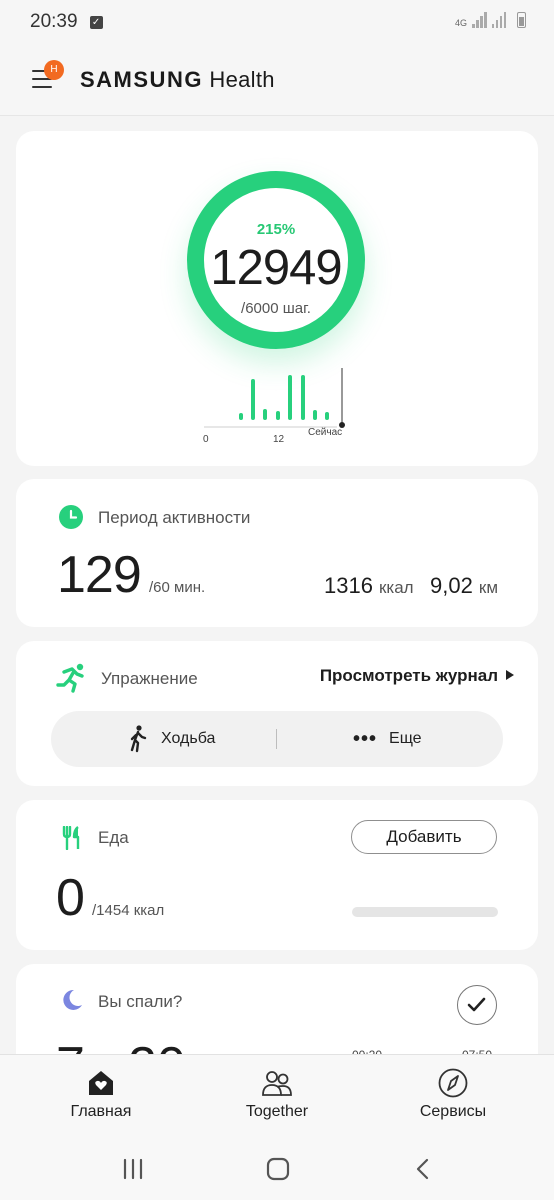 This screenshot has width=554, height=1200. I want to click on status-time: 20:39, so click(54, 21).